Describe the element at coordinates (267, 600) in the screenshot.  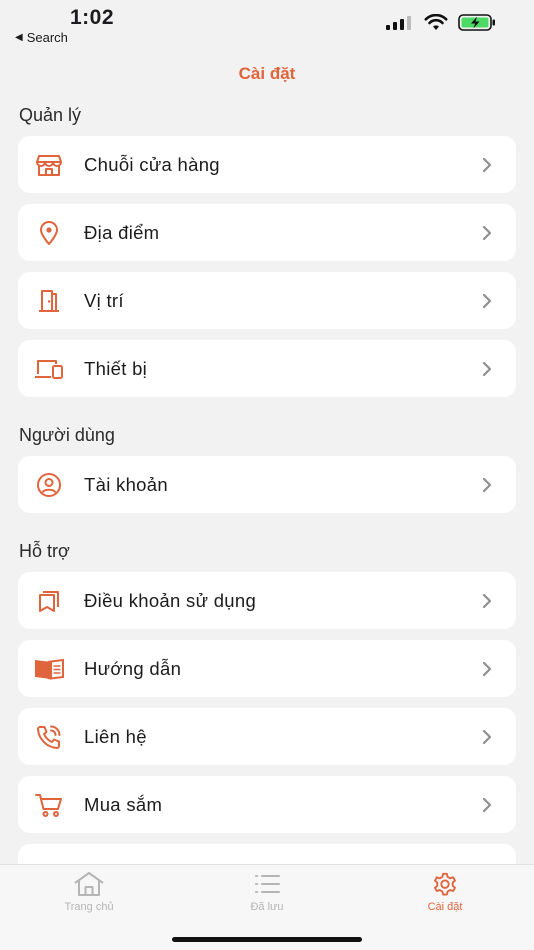
I see `settings-item-terms: Điều khoản sử dụng` at that location.